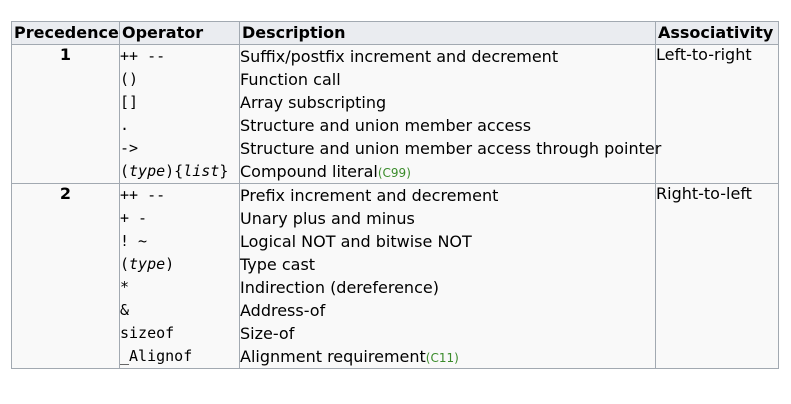 This screenshot has width=791, height=404. I want to click on operator-description: Suffix/postfix increment and decrement, so click(447, 56).